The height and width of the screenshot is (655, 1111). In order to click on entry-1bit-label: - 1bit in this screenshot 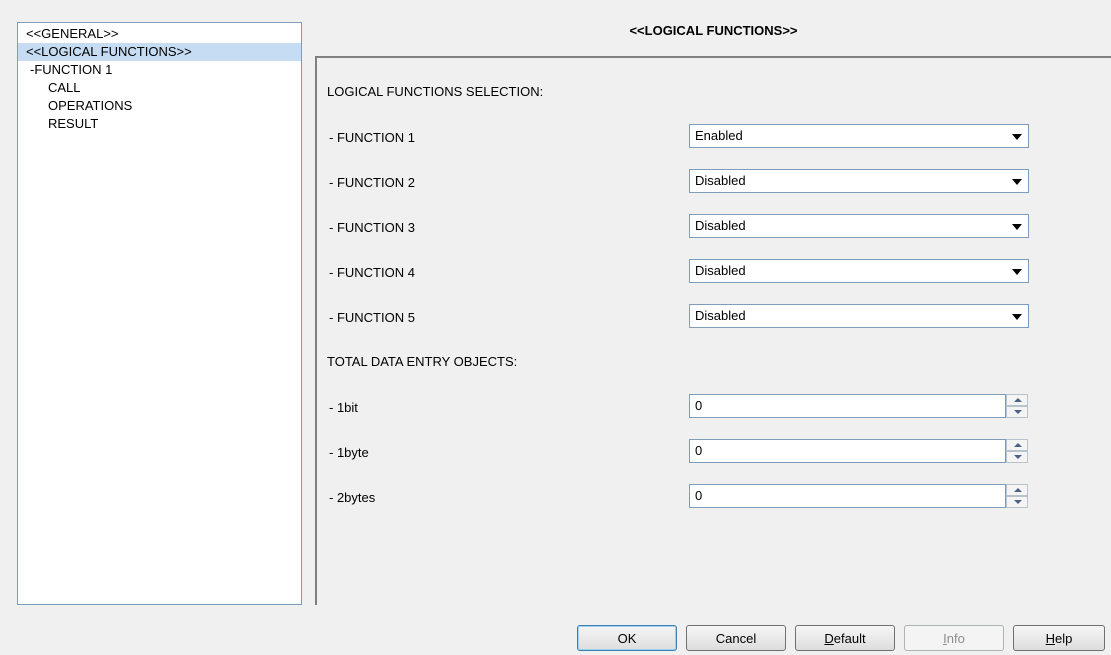, I will do `click(343, 407)`.